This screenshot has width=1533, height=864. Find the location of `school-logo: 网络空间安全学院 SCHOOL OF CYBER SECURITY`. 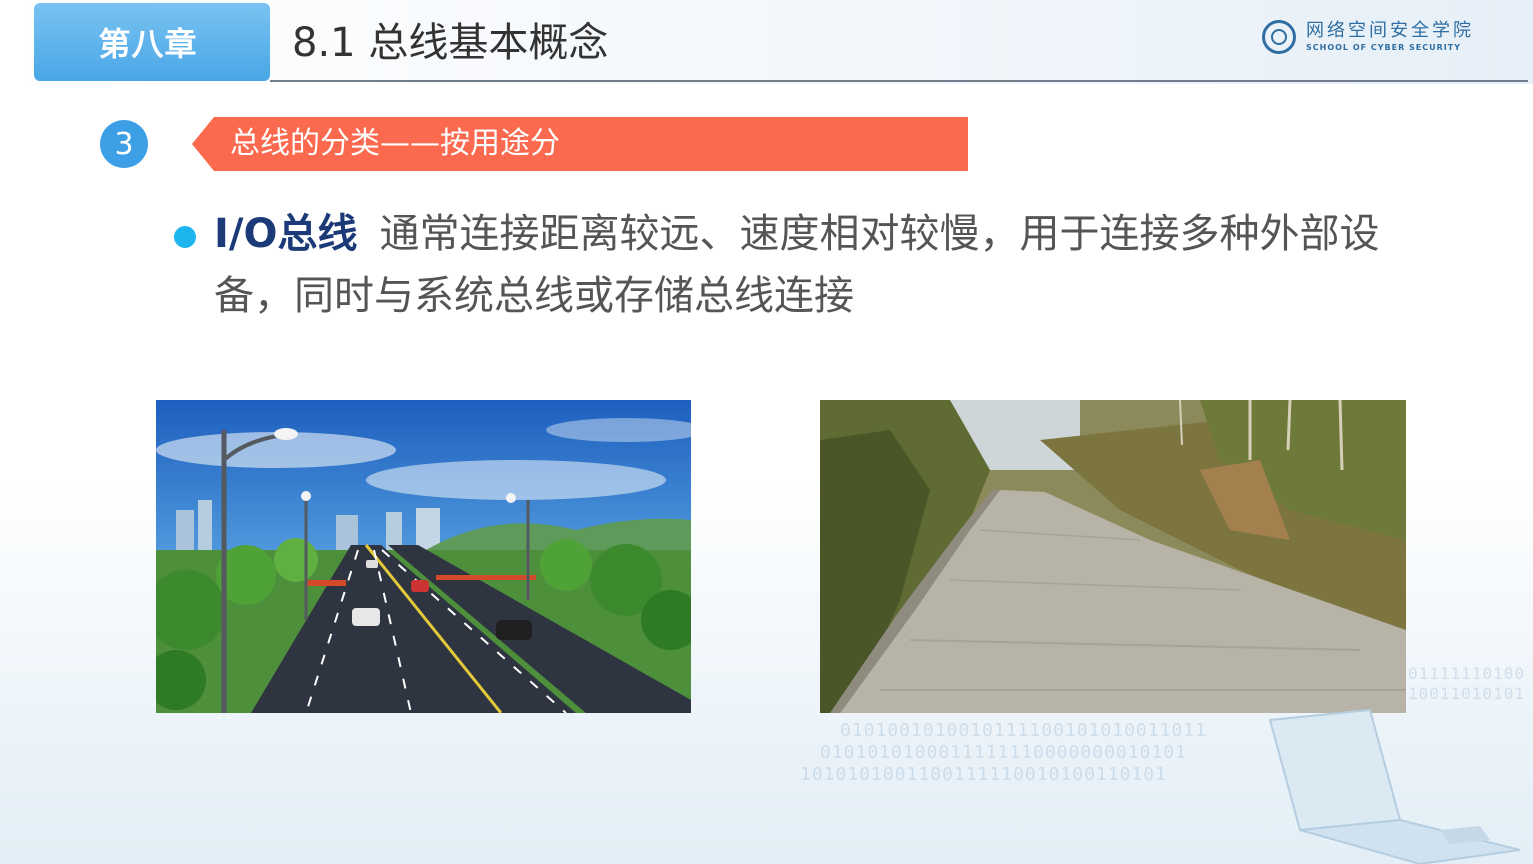

school-logo: 网络空间安全学院 SCHOOL OF CYBER SECURITY is located at coordinates (1377, 37).